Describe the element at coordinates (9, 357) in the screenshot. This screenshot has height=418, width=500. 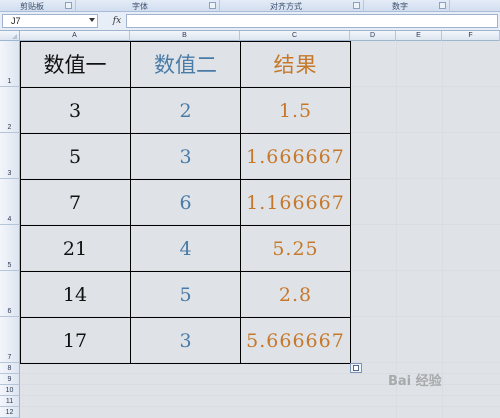
I see `row-number: 7` at that location.